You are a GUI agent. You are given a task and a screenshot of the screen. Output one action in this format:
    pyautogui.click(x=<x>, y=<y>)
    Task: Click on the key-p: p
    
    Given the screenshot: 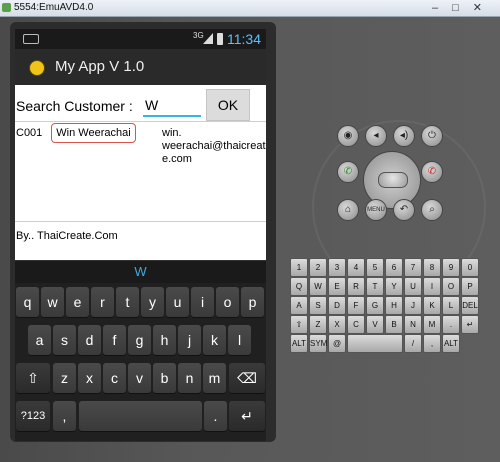 What is the action you would take?
    pyautogui.click(x=252, y=302)
    